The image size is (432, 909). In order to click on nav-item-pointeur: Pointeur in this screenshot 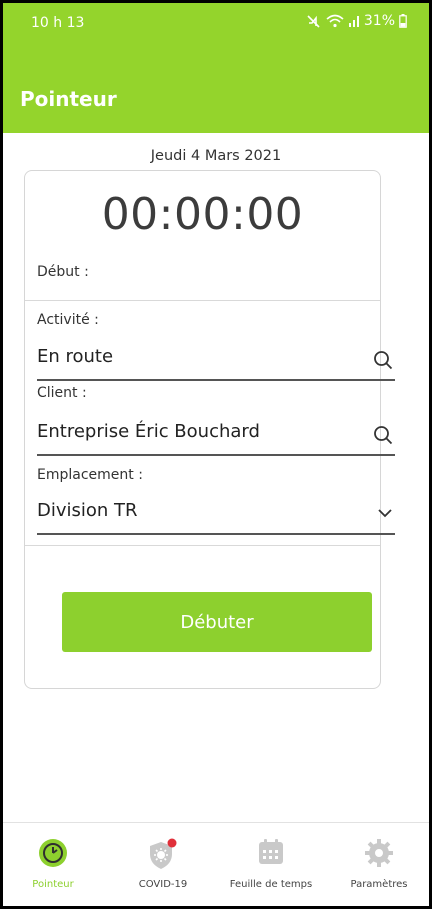, I will do `click(53, 864)`.